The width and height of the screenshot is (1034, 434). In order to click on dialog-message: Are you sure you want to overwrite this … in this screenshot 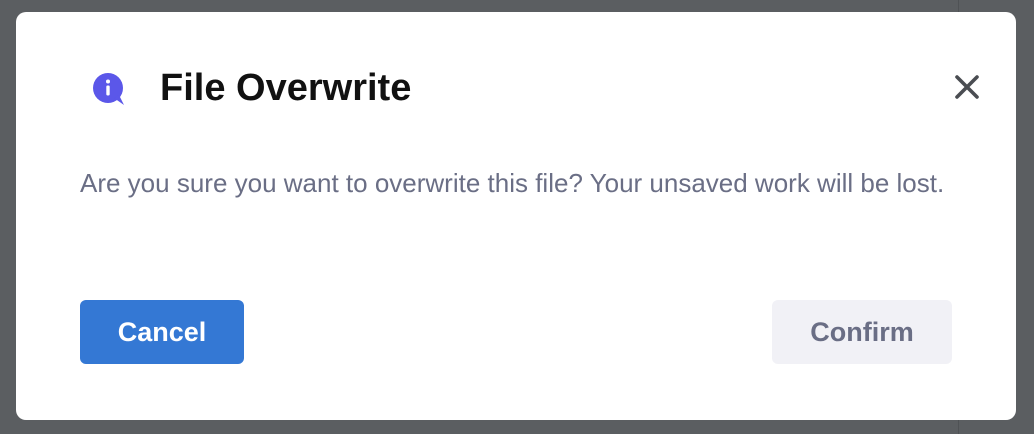, I will do `click(512, 183)`.